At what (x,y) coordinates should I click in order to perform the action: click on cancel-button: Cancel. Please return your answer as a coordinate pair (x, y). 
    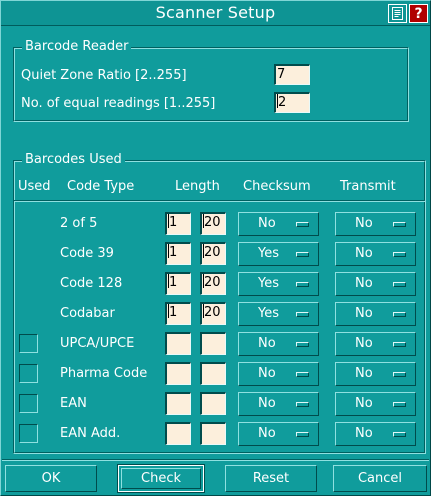
    Looking at the image, I should click on (380, 478).